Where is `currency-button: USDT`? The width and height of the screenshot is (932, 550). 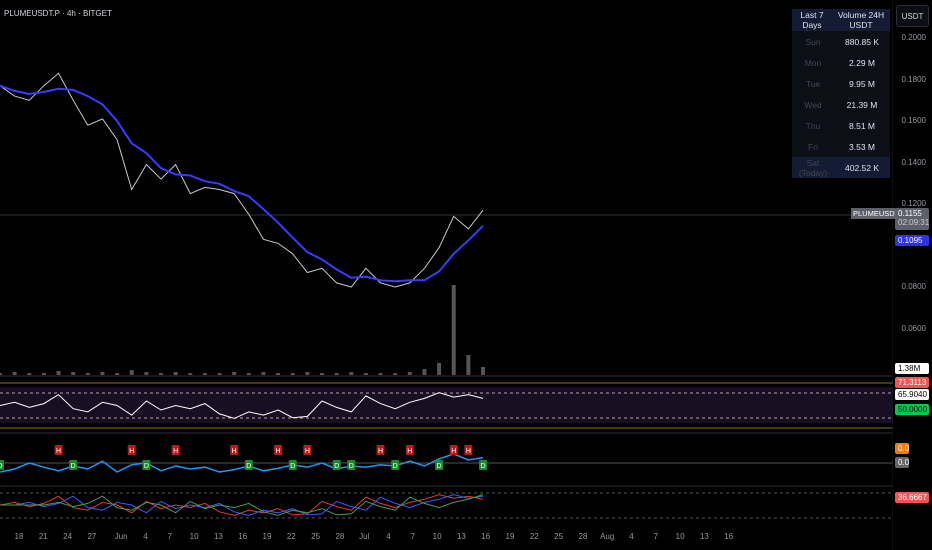
currency-button: USDT is located at coordinates (912, 16).